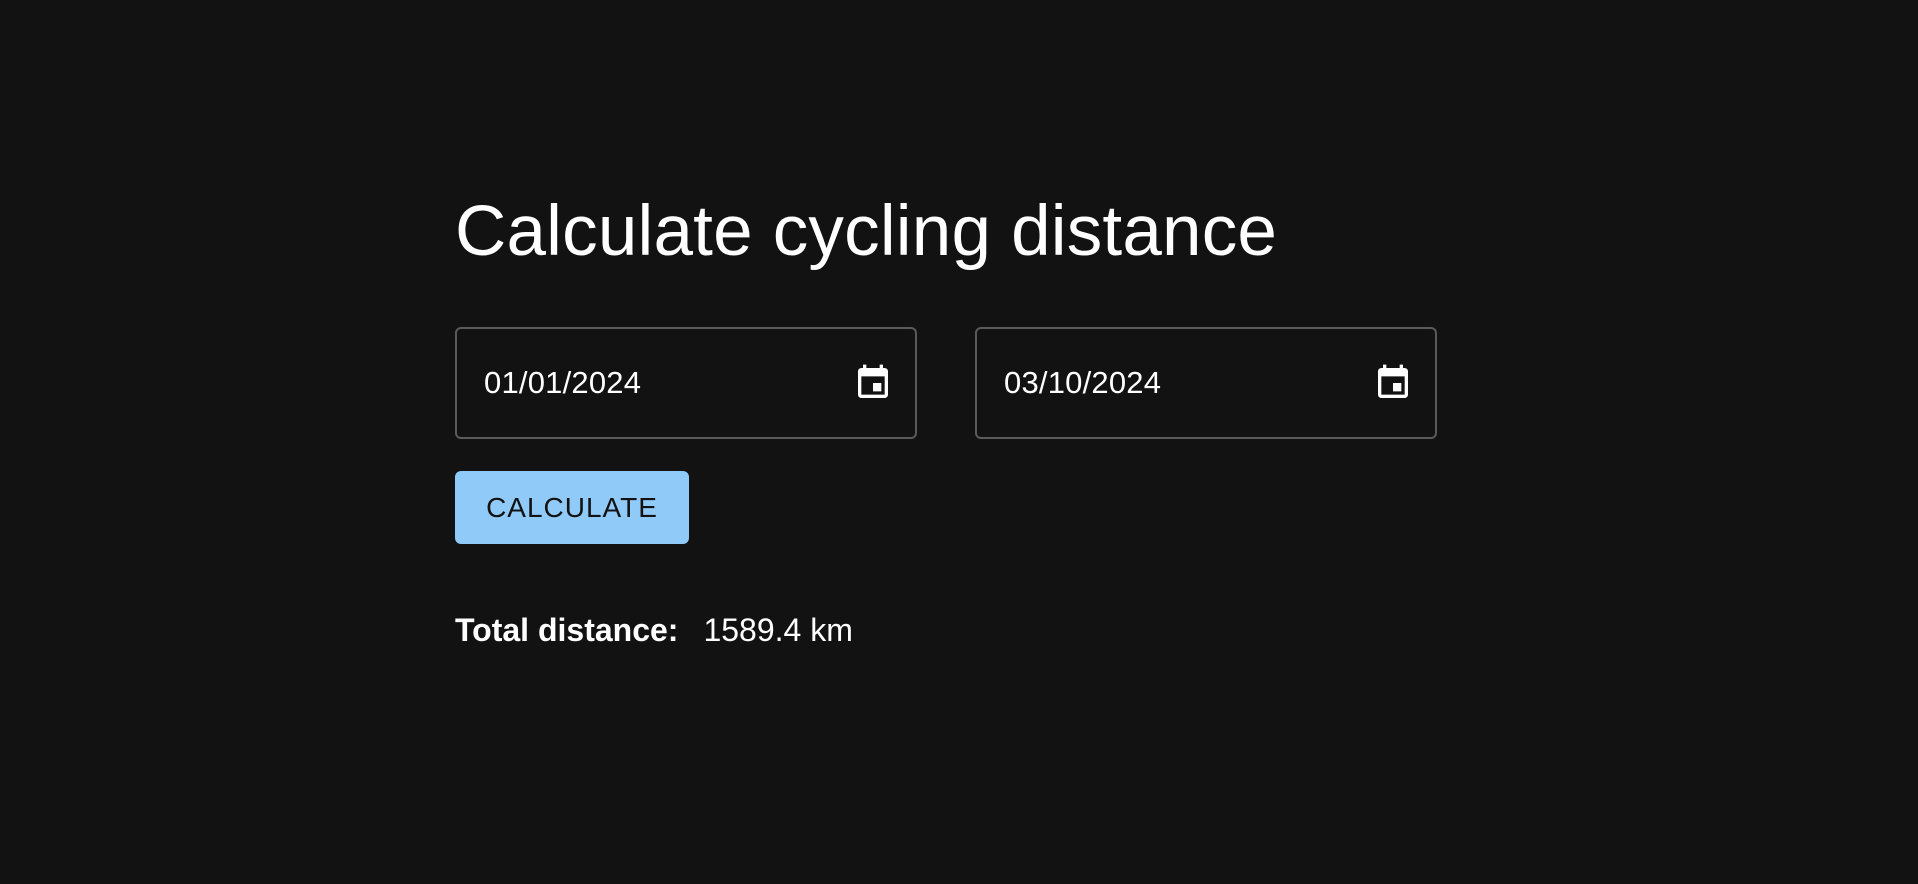 This screenshot has height=884, width=1918. Describe the element at coordinates (866, 231) in the screenshot. I see `page-title: Calculate cycling distance` at that location.